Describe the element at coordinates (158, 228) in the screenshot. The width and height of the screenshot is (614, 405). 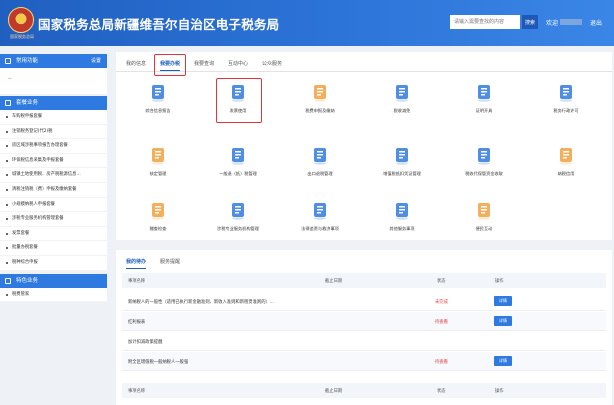
I see `service-item-label: 稽查检查` at that location.